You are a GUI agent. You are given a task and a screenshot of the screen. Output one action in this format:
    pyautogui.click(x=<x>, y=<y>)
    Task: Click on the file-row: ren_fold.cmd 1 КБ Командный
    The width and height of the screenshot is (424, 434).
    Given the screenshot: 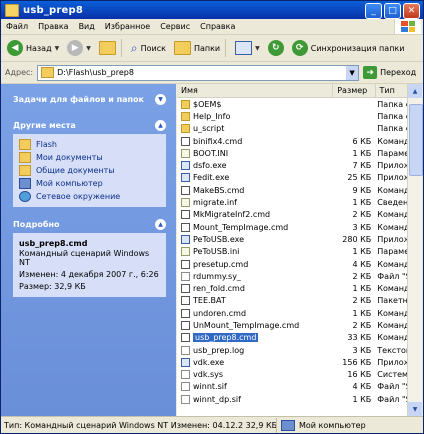 What is the action you would take?
    pyautogui.click(x=293, y=288)
    